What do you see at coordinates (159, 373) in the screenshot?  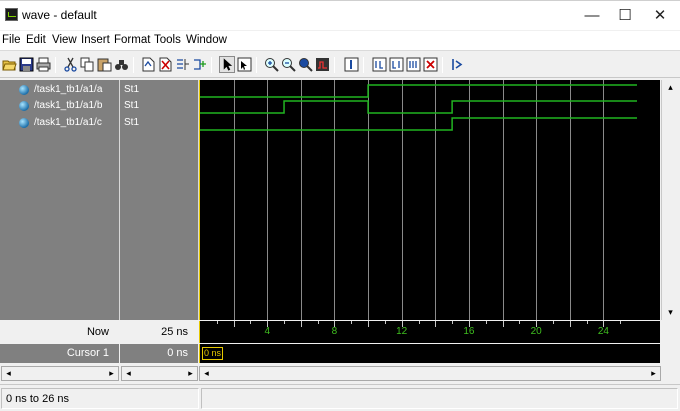 I see `values-horizontal-scrollbar: ◂ ▸` at bounding box center [159, 373].